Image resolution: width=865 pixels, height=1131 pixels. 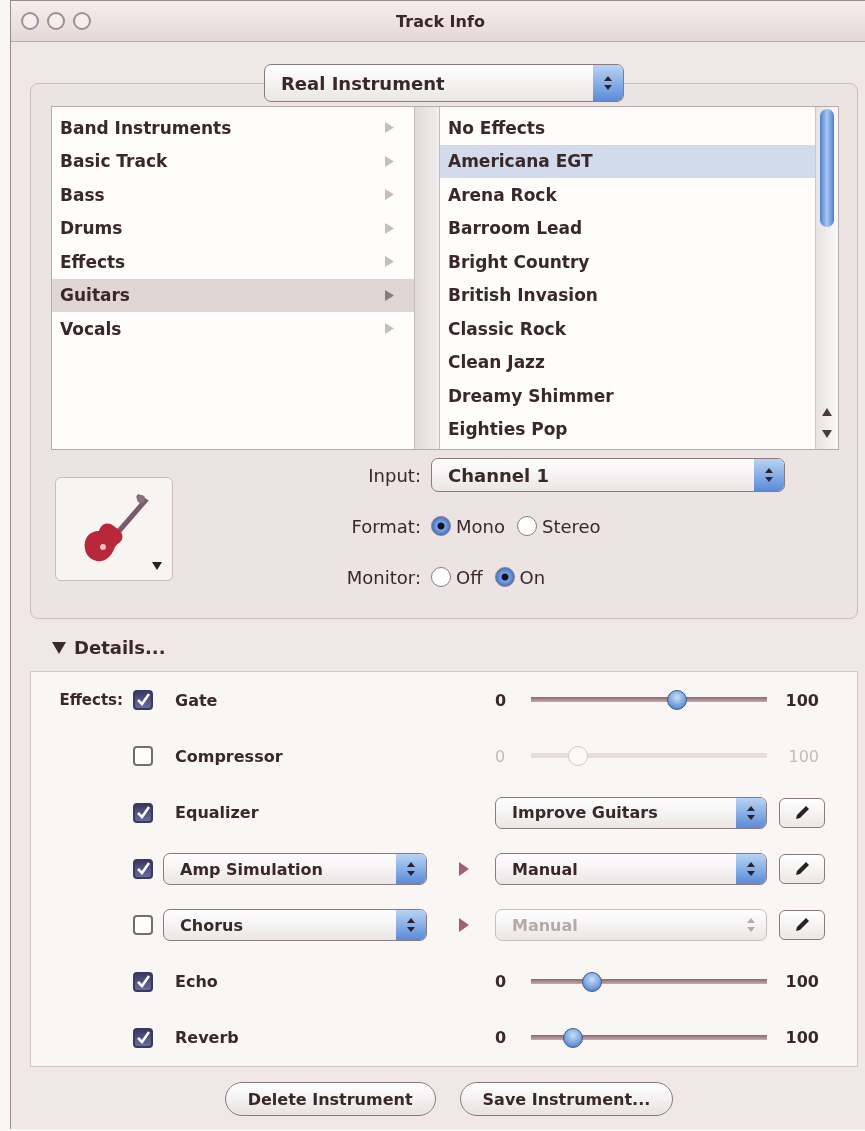 I want to click on zoom-button, so click(x=82, y=21).